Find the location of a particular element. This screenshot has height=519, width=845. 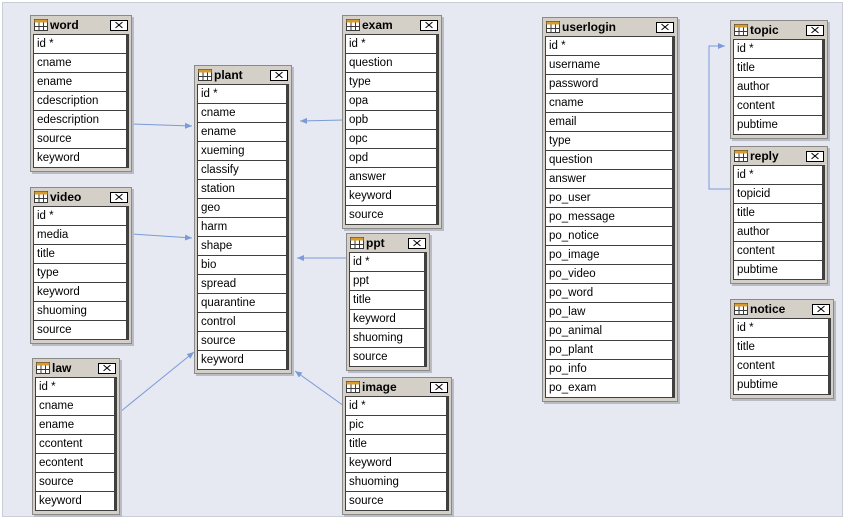

column-ppt: ppt is located at coordinates (387, 281).